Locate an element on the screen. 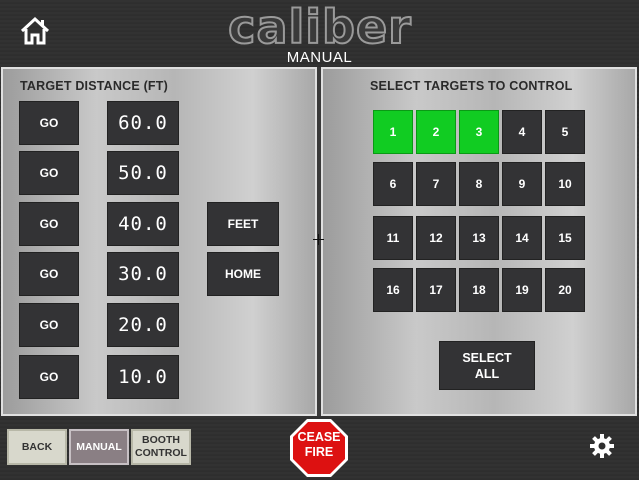 This screenshot has height=480, width=639. go-button-3: GO is located at coordinates (49, 224).